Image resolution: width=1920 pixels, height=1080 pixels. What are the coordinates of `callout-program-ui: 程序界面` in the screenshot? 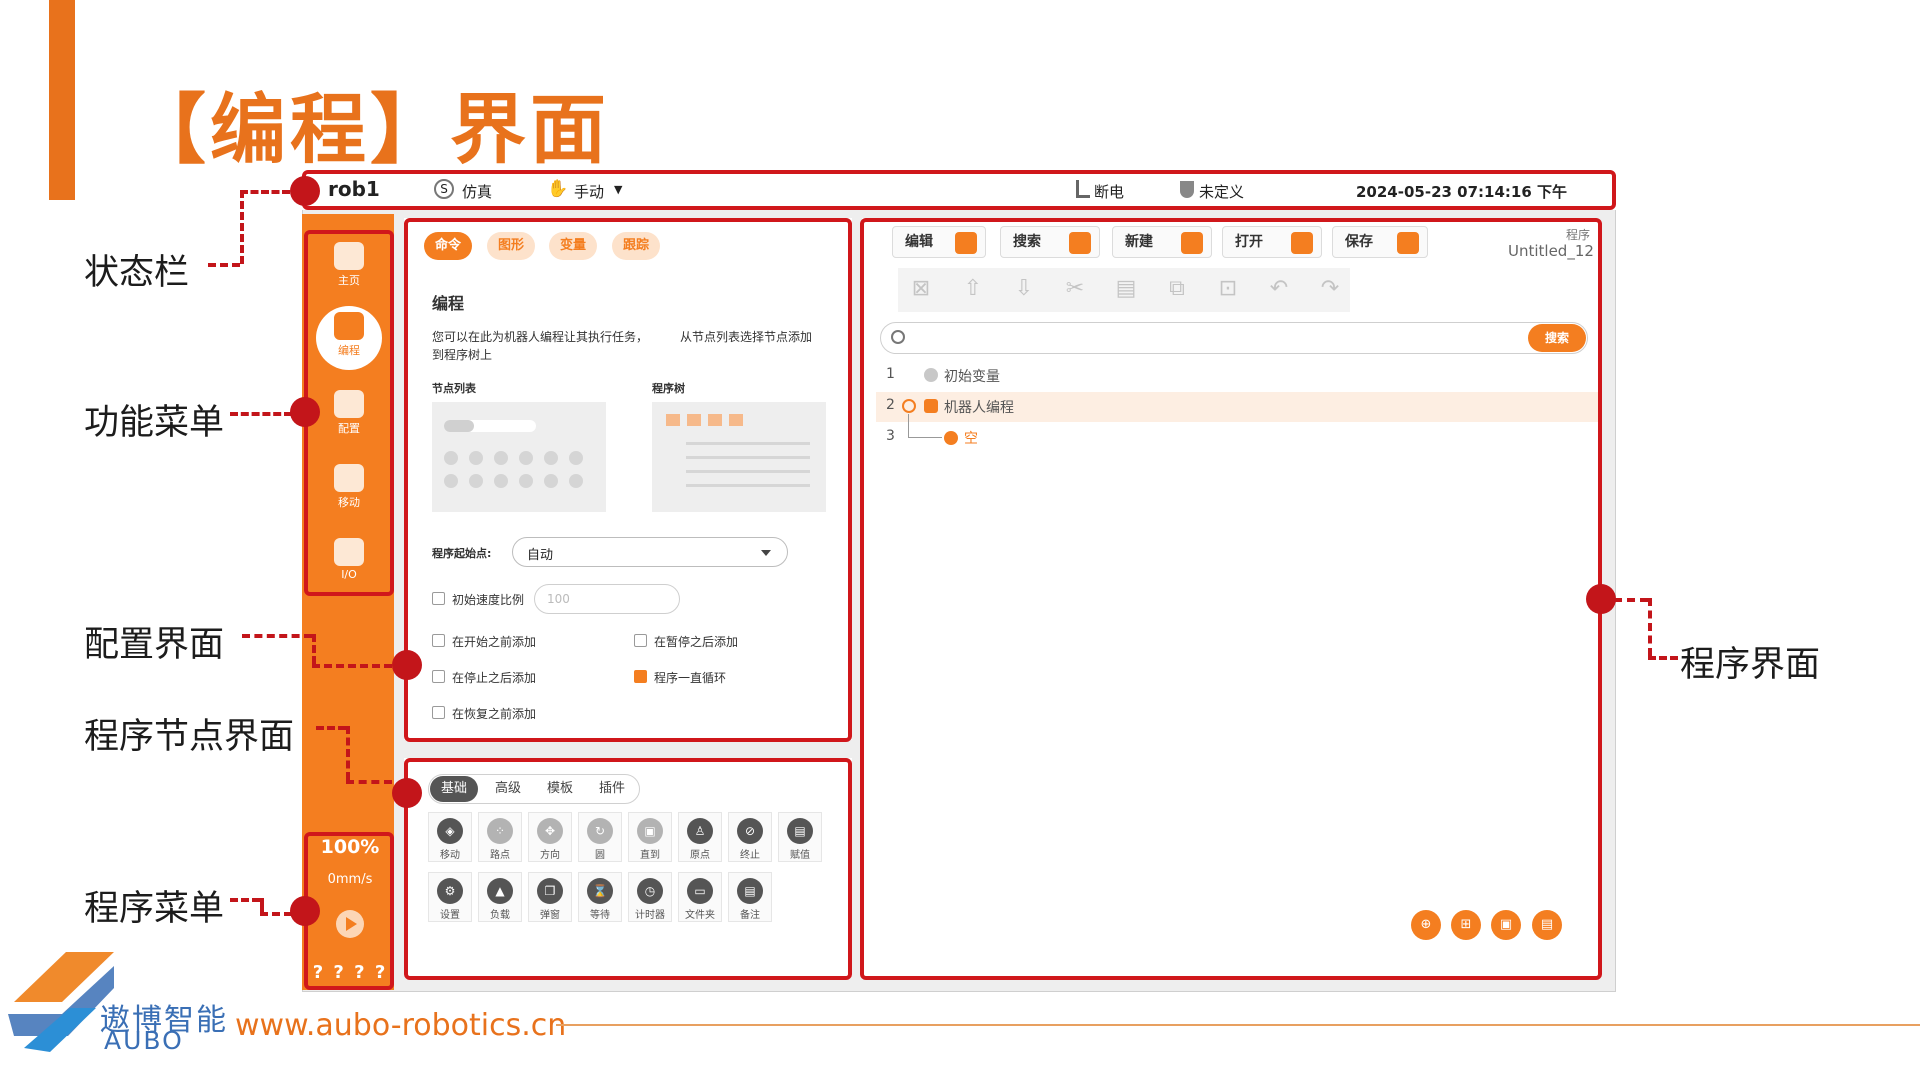 It's located at (1750, 665).